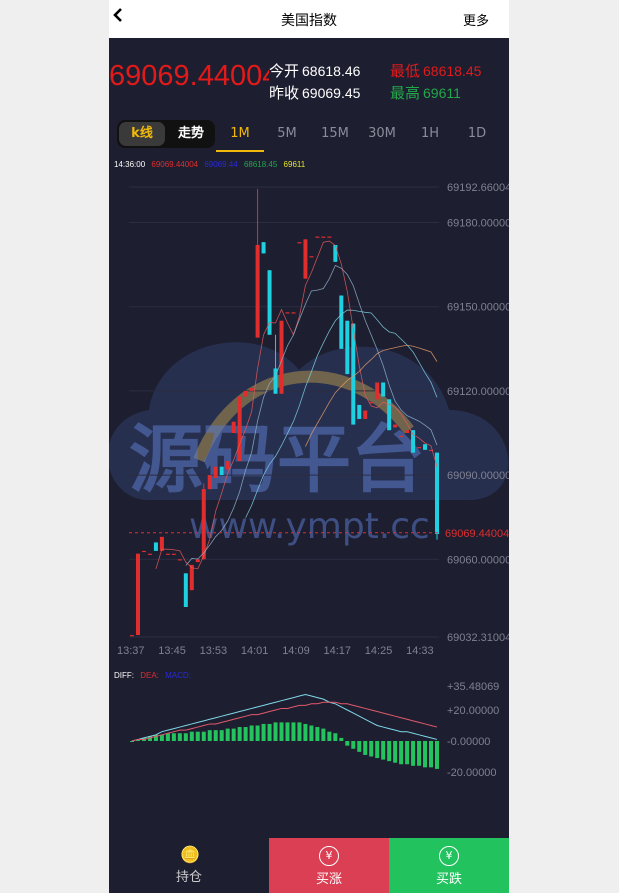 The height and width of the screenshot is (893, 619). Describe the element at coordinates (478, 392) in the screenshot. I see `y-tick-label: 69120.00000` at that location.